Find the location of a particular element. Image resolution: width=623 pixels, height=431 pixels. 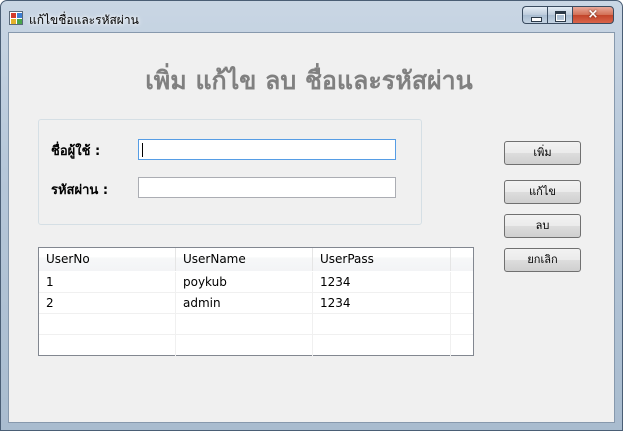

table-row: 1 poykub 1234 is located at coordinates (256, 282).